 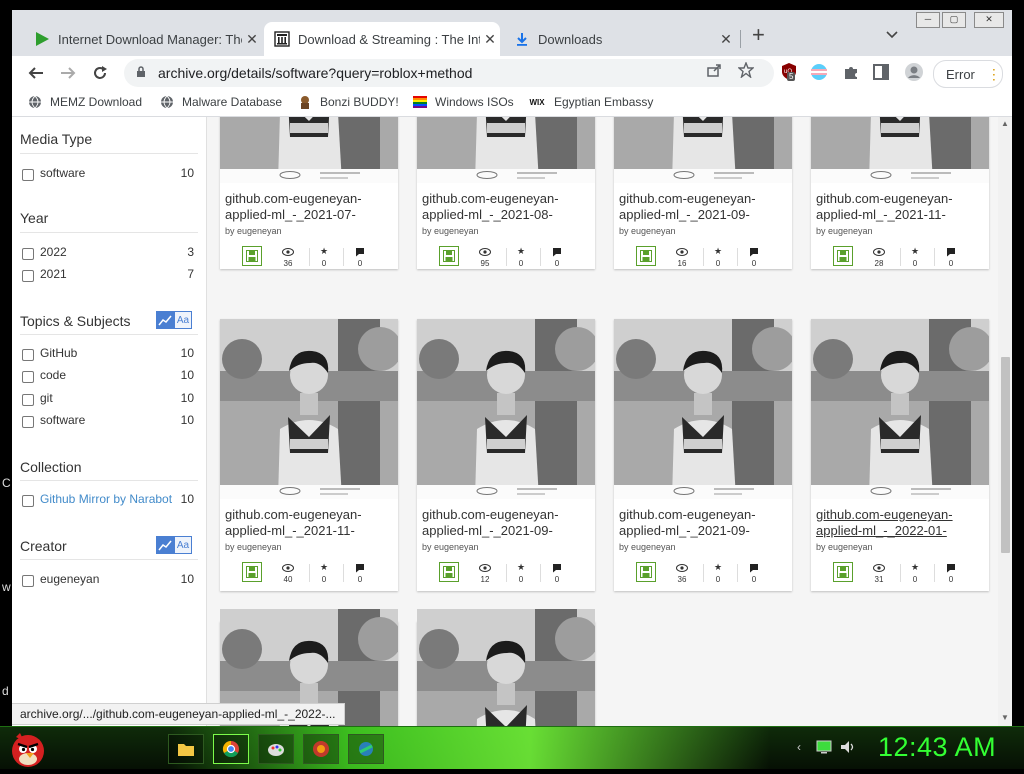 I want to click on facet-option: GitHub 10, so click(x=107, y=354).